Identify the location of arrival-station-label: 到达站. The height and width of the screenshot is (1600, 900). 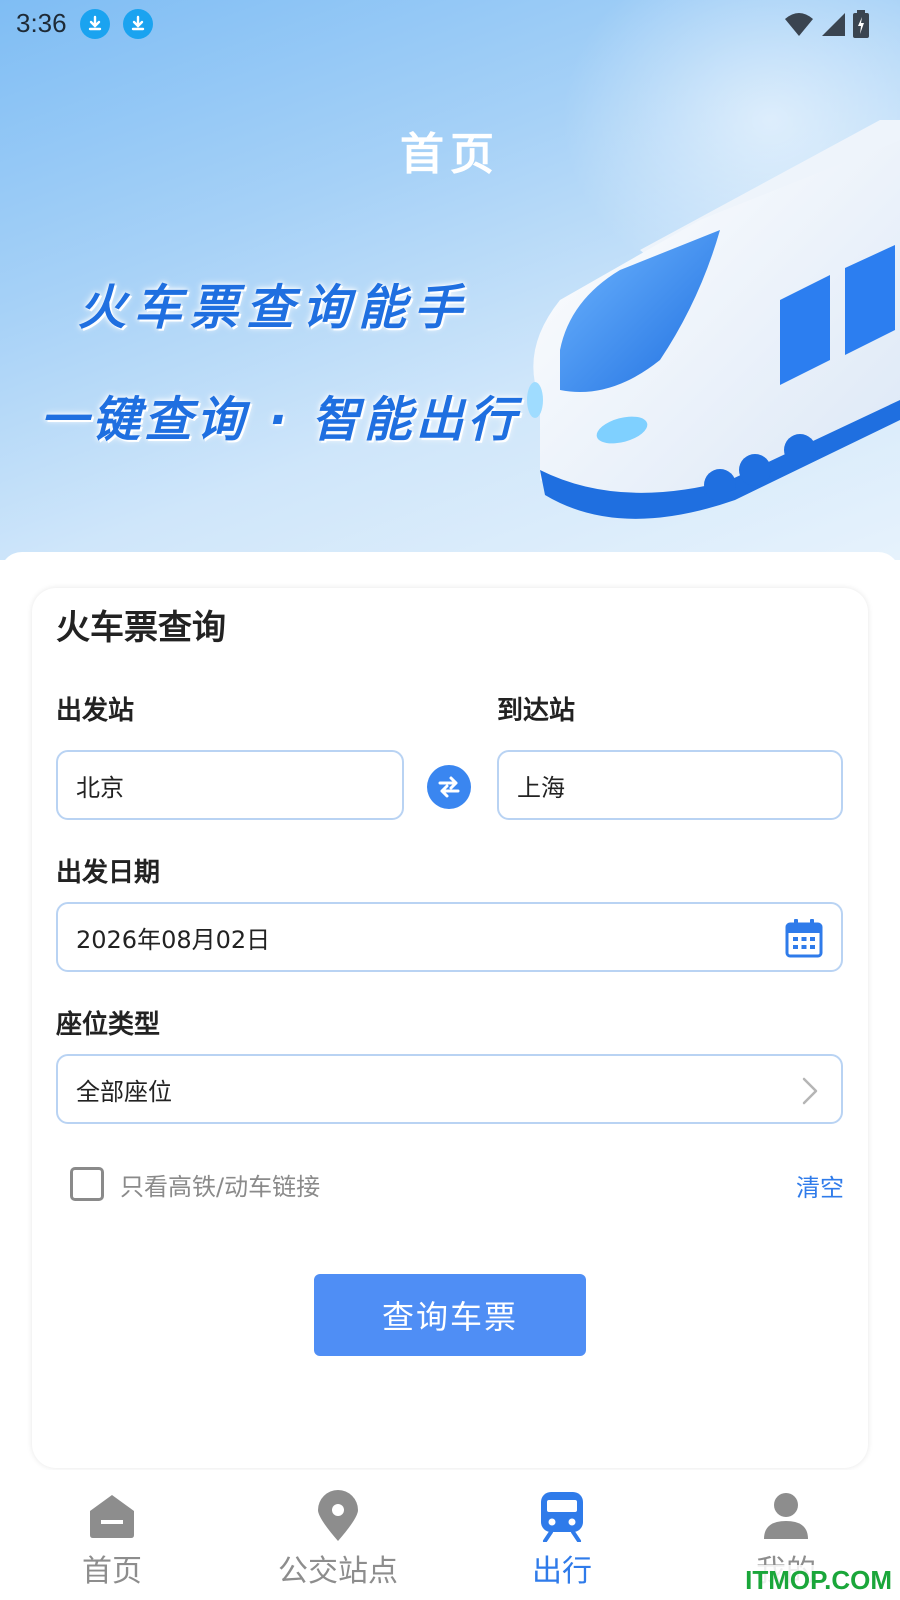
(536, 711).